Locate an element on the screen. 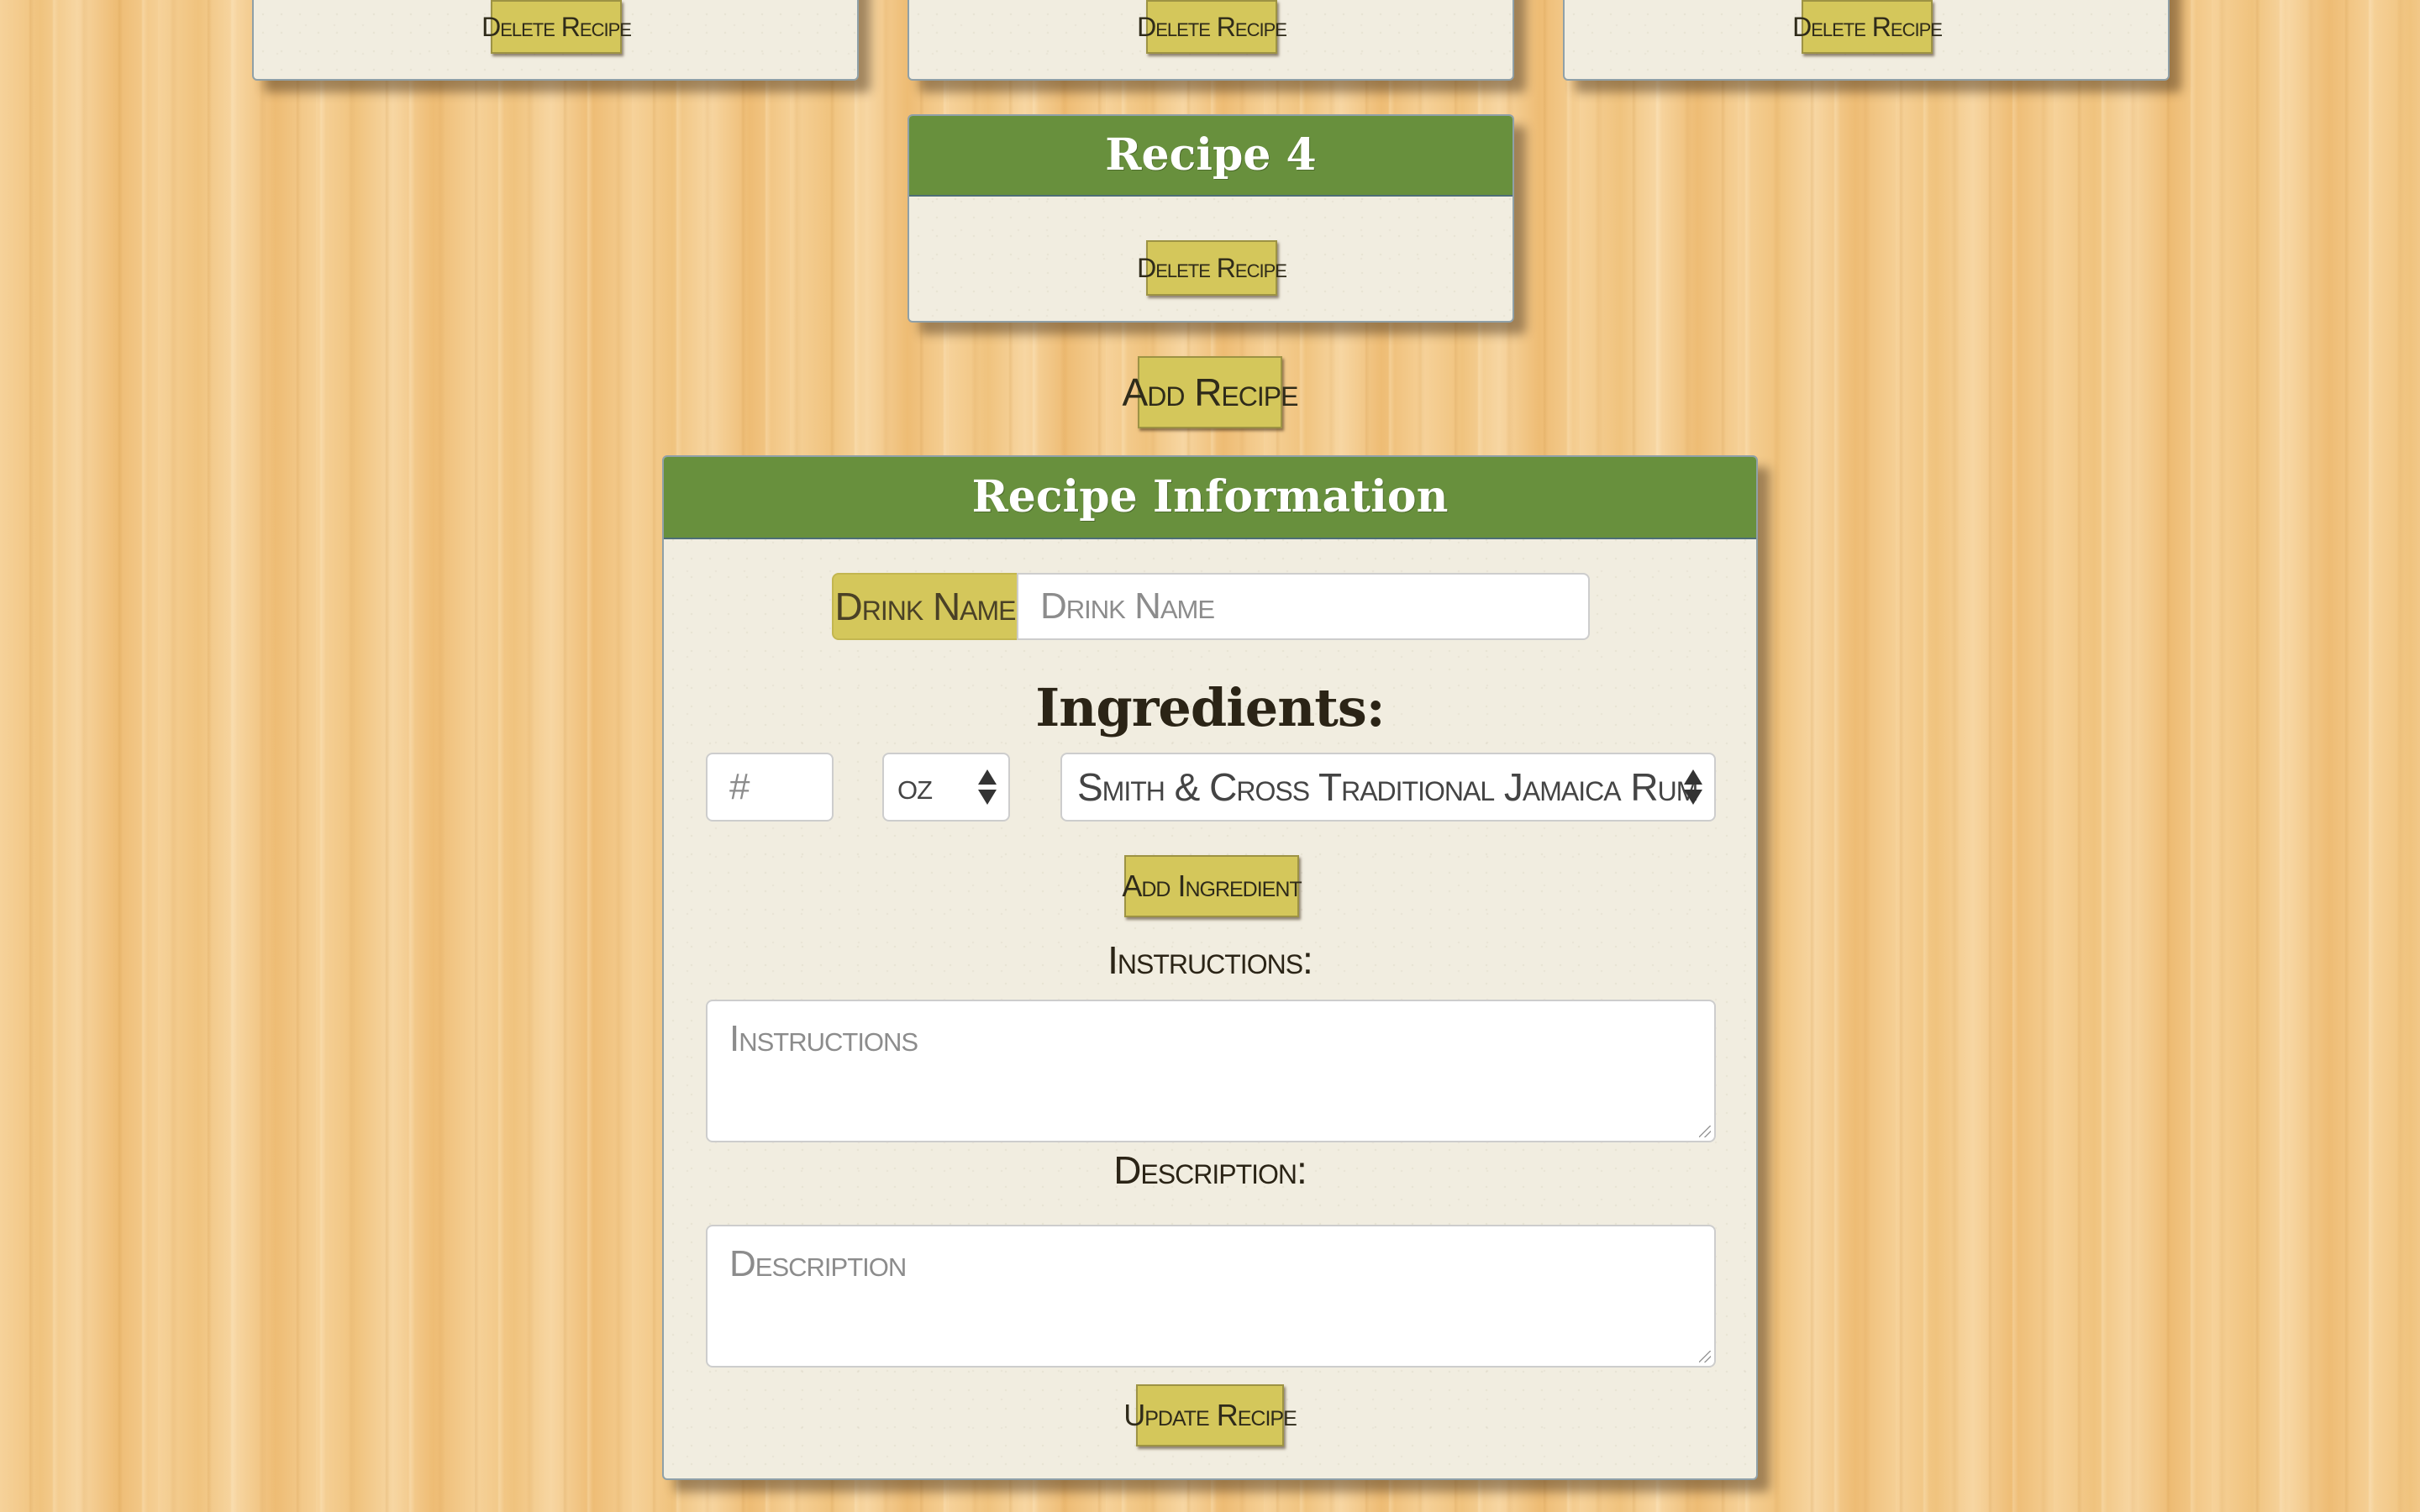  unit-select: oz is located at coordinates (946, 787).